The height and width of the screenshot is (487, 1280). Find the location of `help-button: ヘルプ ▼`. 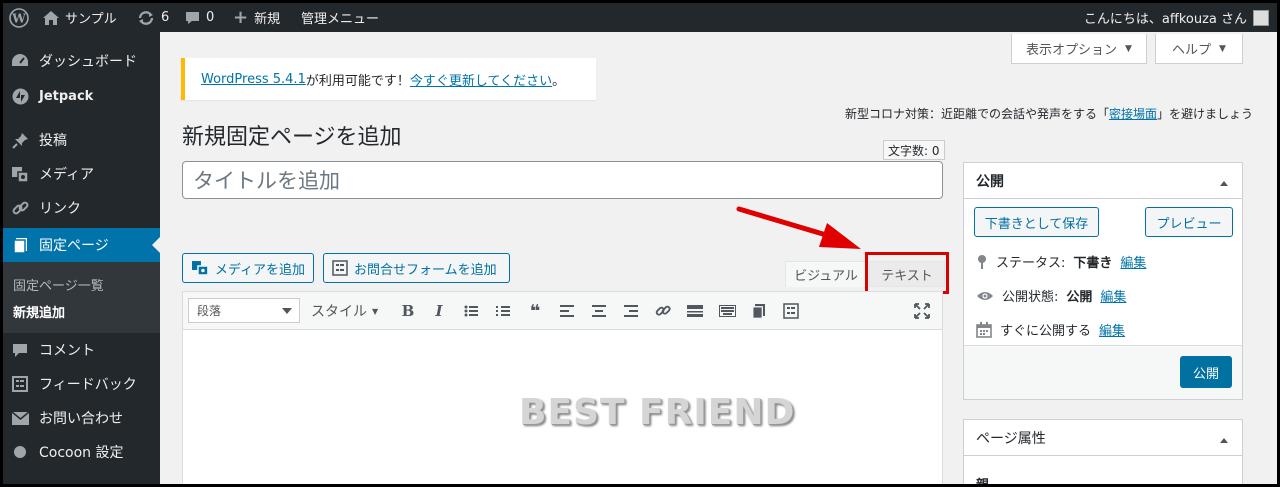

help-button: ヘルプ ▼ is located at coordinates (1199, 49).